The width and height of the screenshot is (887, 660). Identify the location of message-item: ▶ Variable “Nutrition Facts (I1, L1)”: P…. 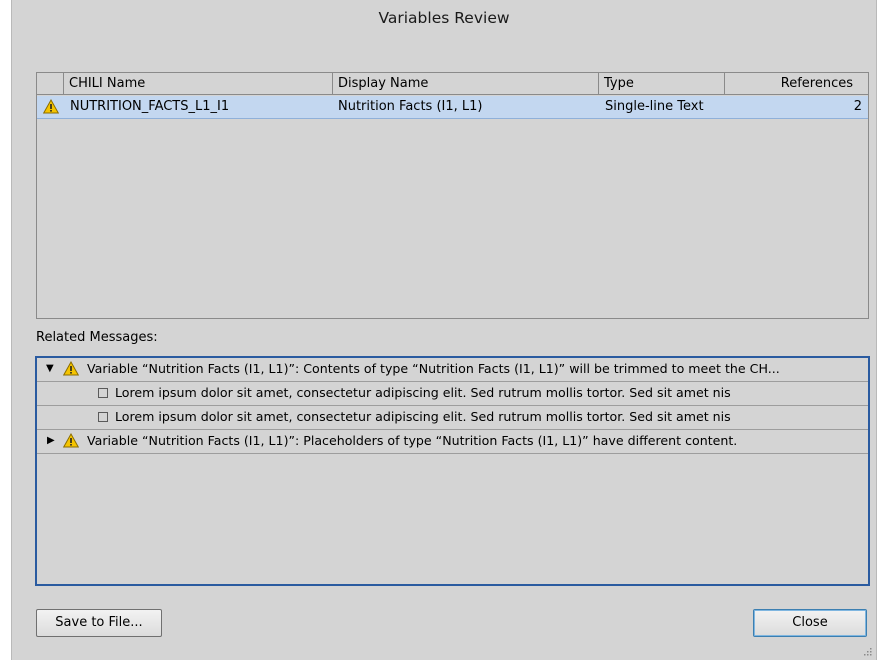
(452, 442).